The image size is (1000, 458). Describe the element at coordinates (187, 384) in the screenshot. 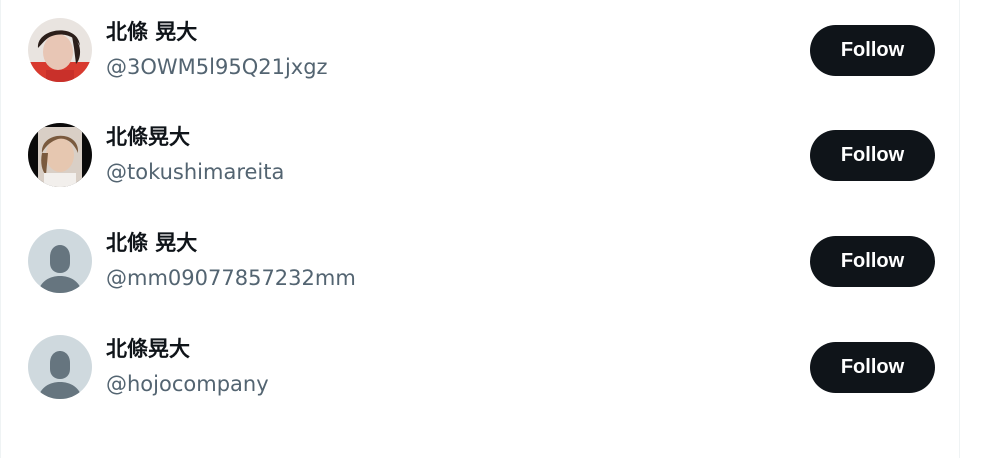

I see `user-handle: @hojocompany` at that location.